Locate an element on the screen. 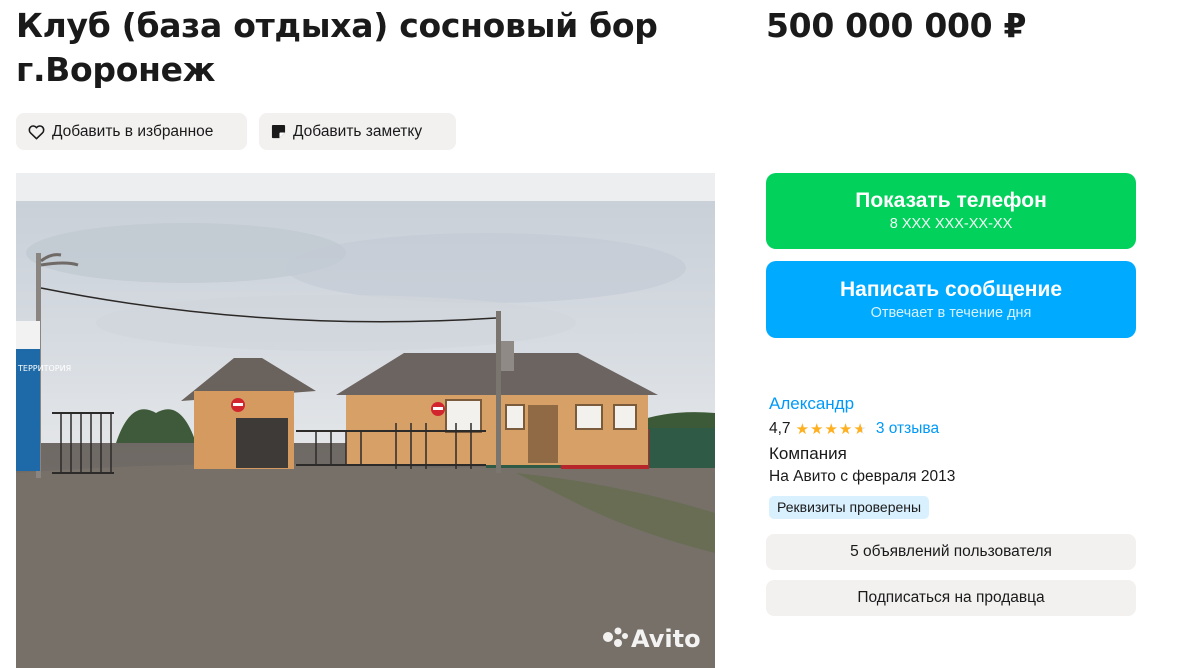 The width and height of the screenshot is (1200, 668). add-to-favorites-label: Добавить в избранное is located at coordinates (133, 131).